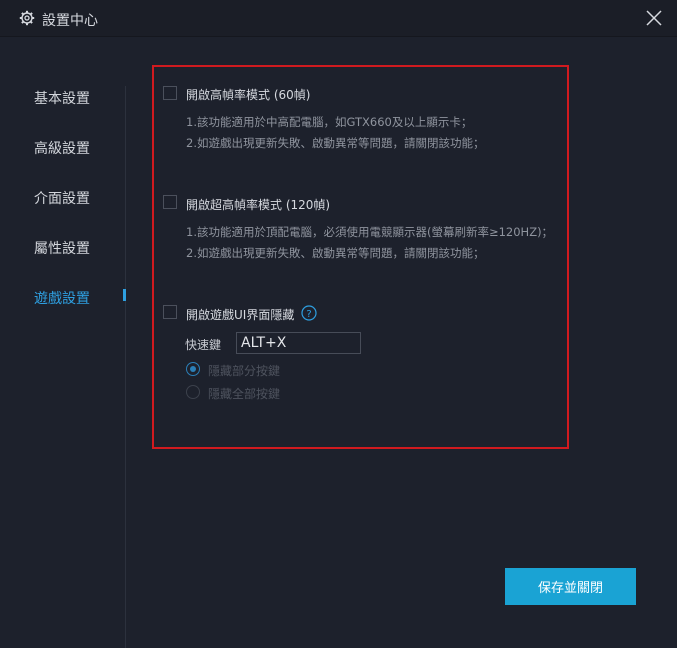  I want to click on sidebar-item-basic: 基本設置, so click(62, 98).